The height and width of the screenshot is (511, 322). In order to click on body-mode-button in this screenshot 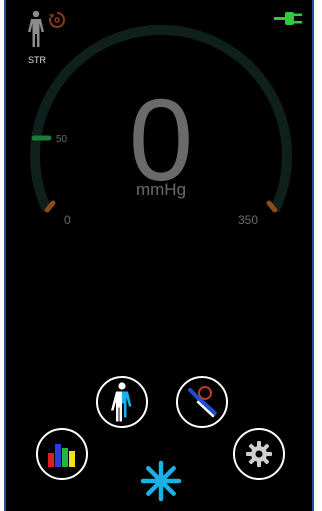, I will do `click(122, 402)`.